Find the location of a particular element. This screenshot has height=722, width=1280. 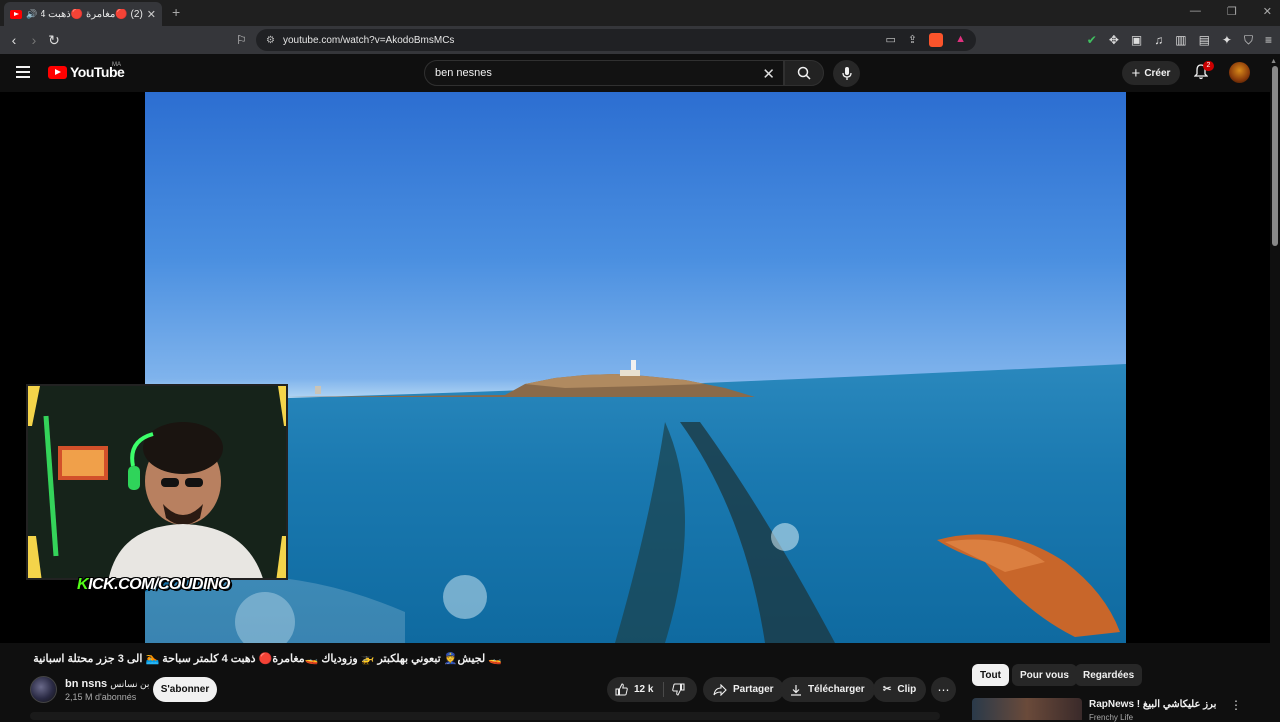

chip-all: Tout is located at coordinates (990, 675).